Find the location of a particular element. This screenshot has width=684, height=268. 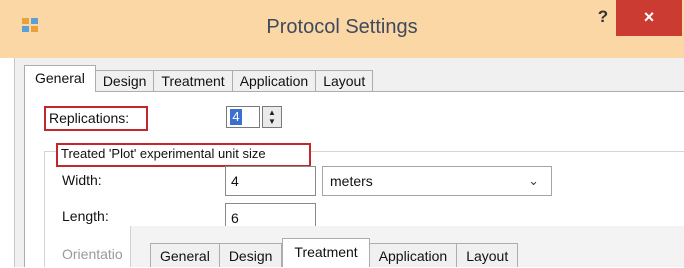

length-label: Length: is located at coordinates (85, 216).